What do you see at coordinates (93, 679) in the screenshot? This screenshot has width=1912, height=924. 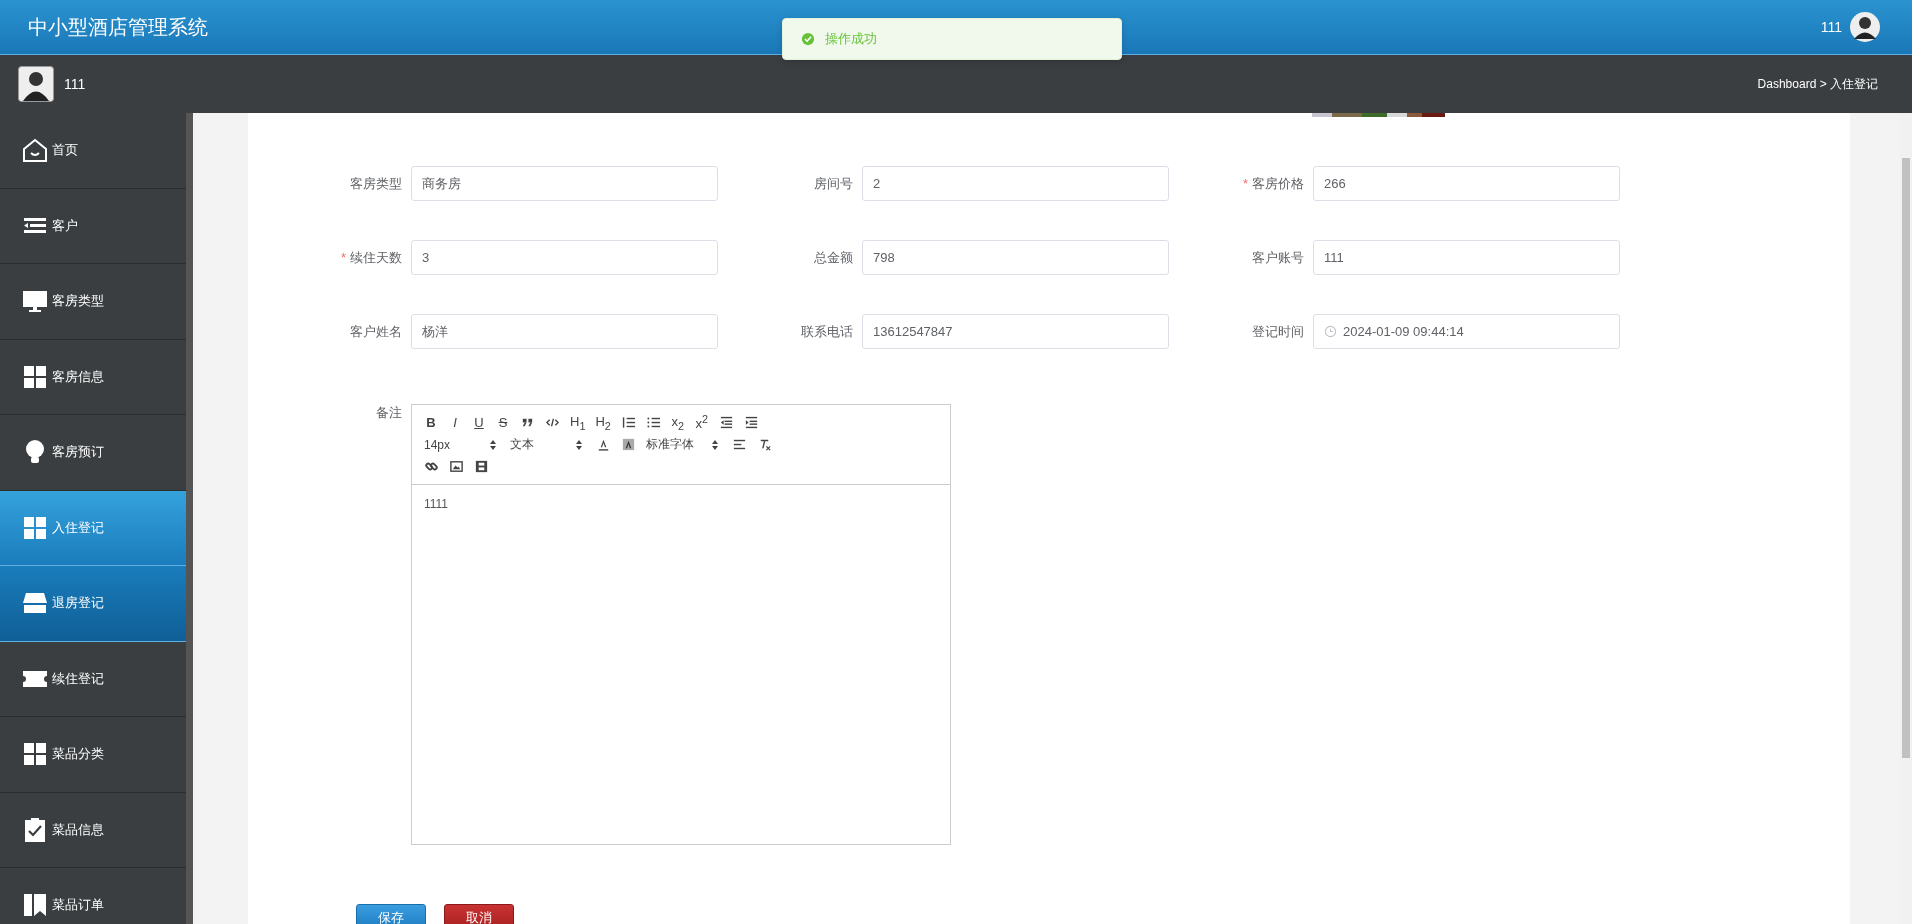 I see `sidebar-item: 续住登记` at bounding box center [93, 679].